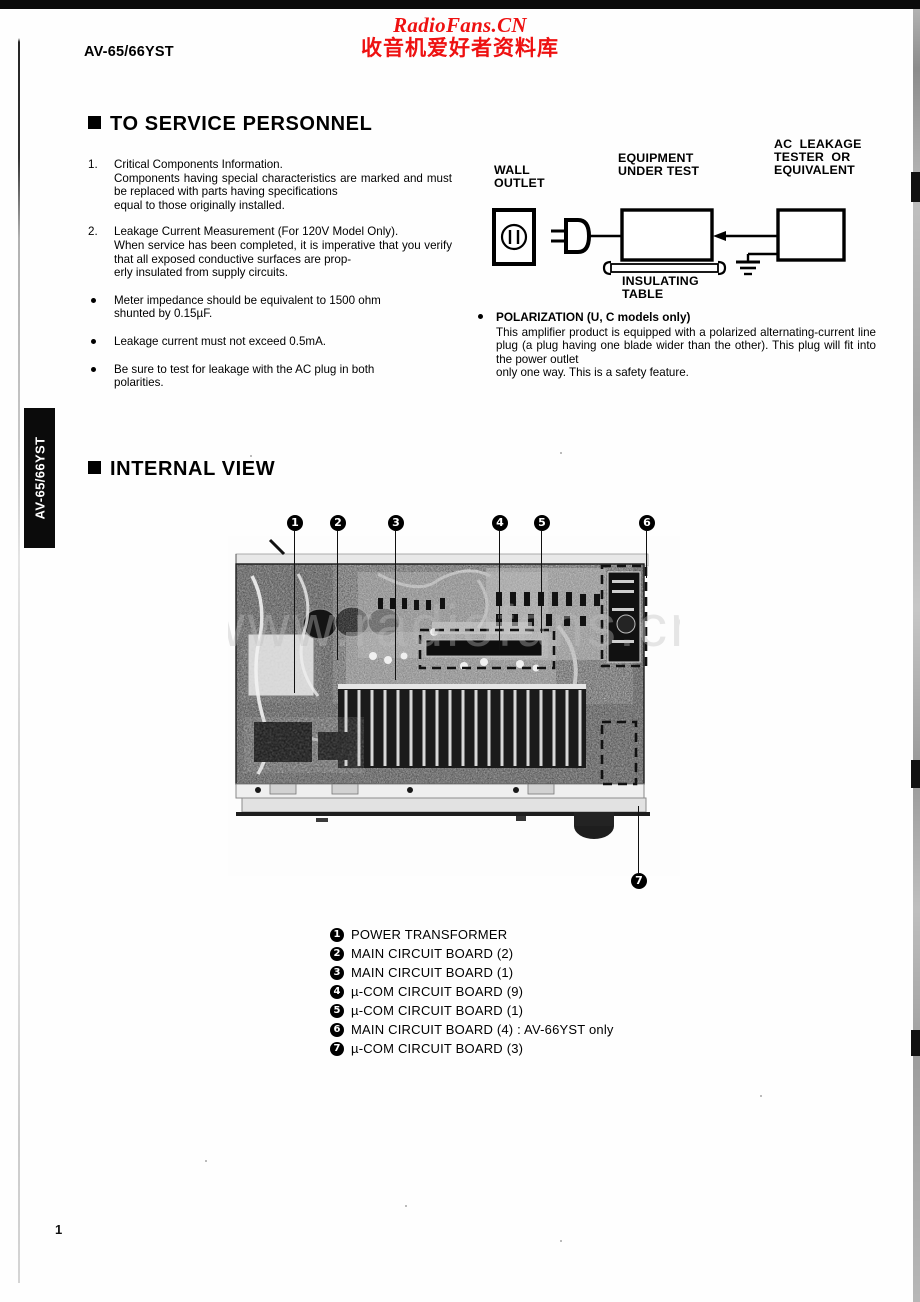 The width and height of the screenshot is (920, 1302). Describe the element at coordinates (437, 991) in the screenshot. I see `legend-label: µ-COM CIRCUIT BOARD (9)` at that location.